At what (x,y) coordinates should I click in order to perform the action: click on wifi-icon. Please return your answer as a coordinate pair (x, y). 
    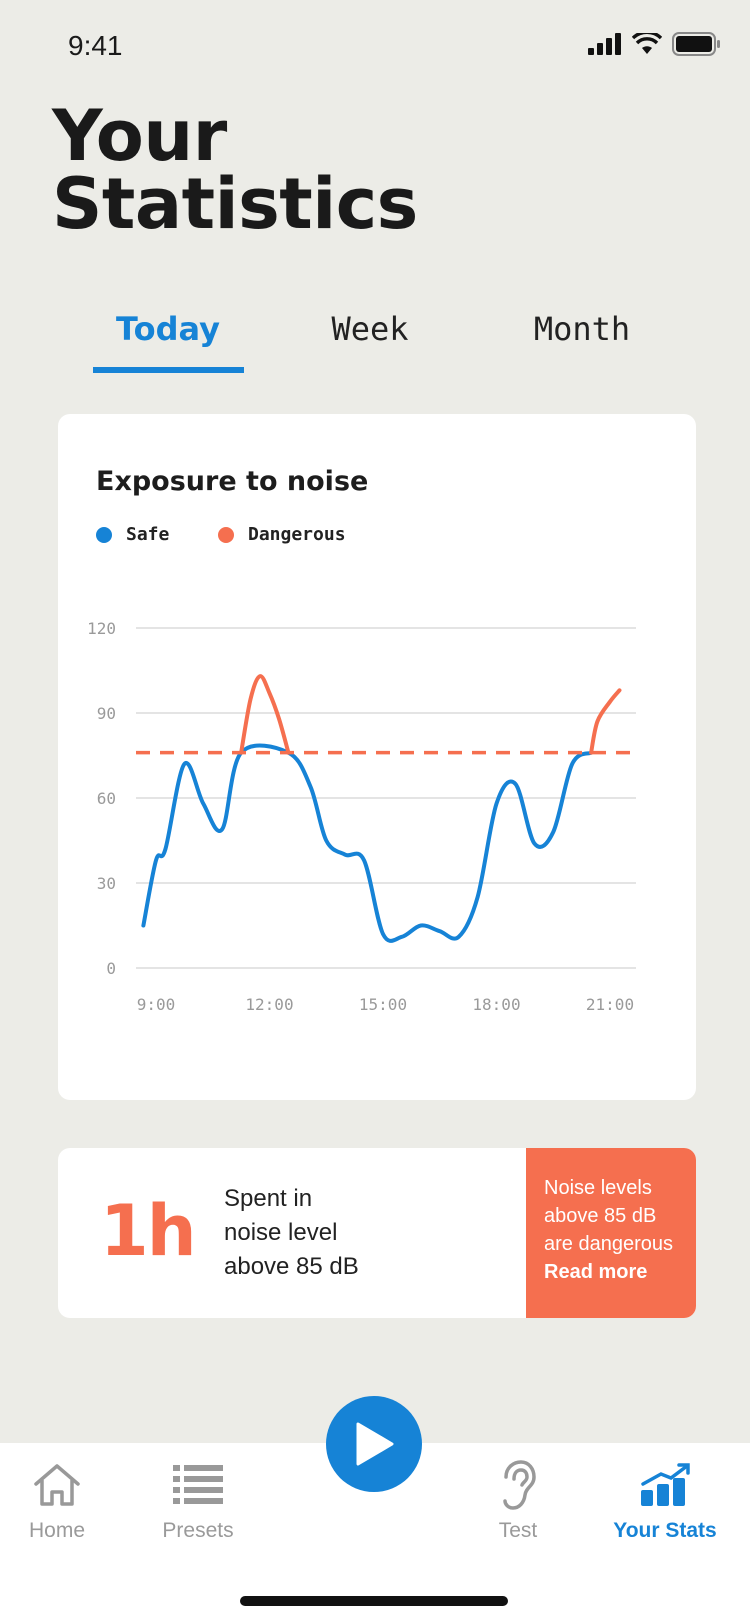
    Looking at the image, I should click on (647, 43).